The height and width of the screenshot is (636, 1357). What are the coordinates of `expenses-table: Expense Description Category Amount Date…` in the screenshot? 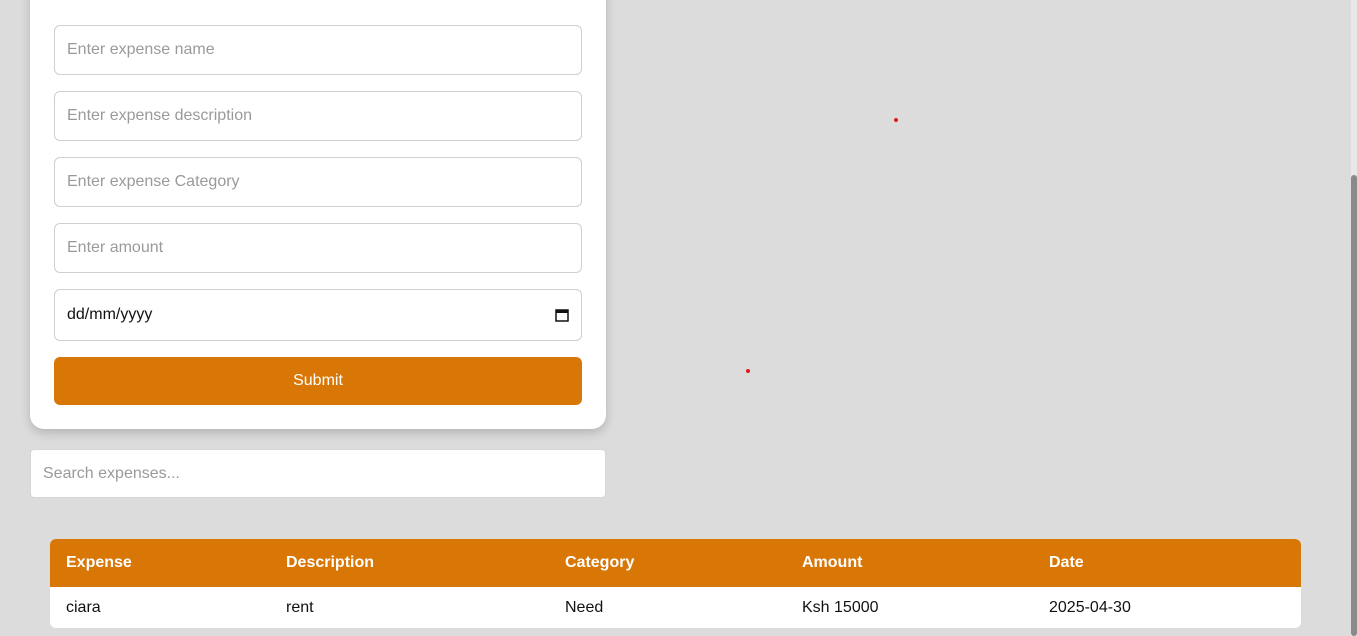 It's located at (675, 583).